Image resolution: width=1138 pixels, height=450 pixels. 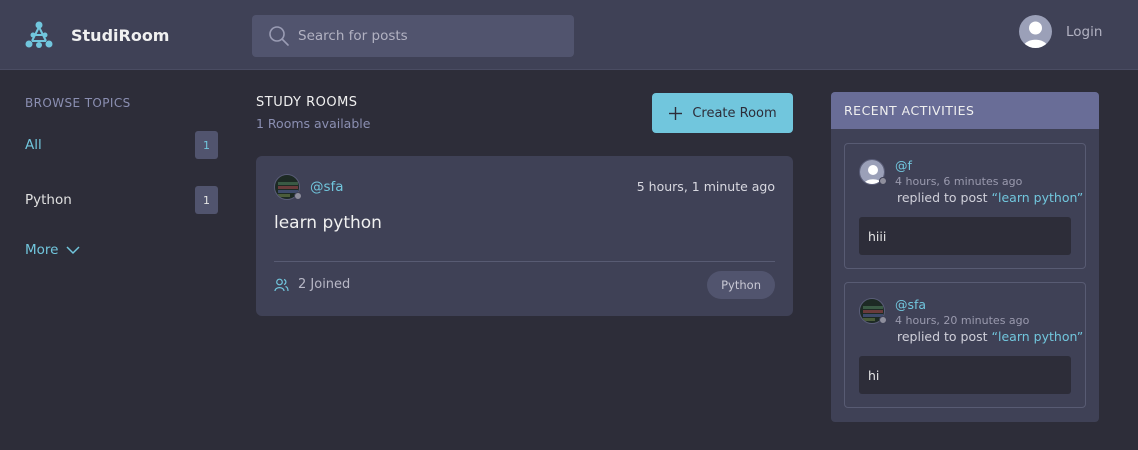 What do you see at coordinates (428, 36) in the screenshot?
I see `search-input` at bounding box center [428, 36].